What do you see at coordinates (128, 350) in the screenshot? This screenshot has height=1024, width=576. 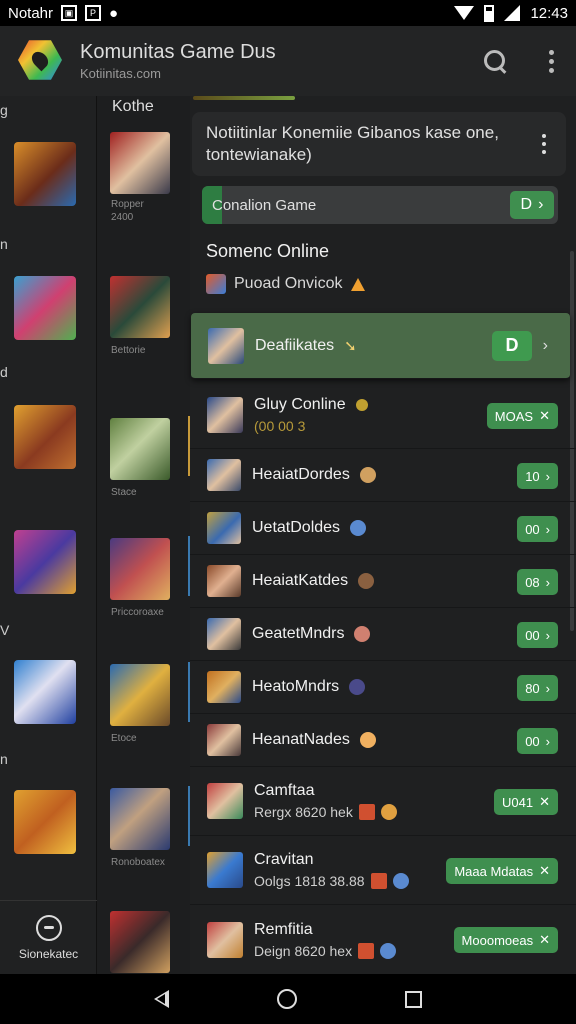 I see `game-caption: Bettorie` at bounding box center [128, 350].